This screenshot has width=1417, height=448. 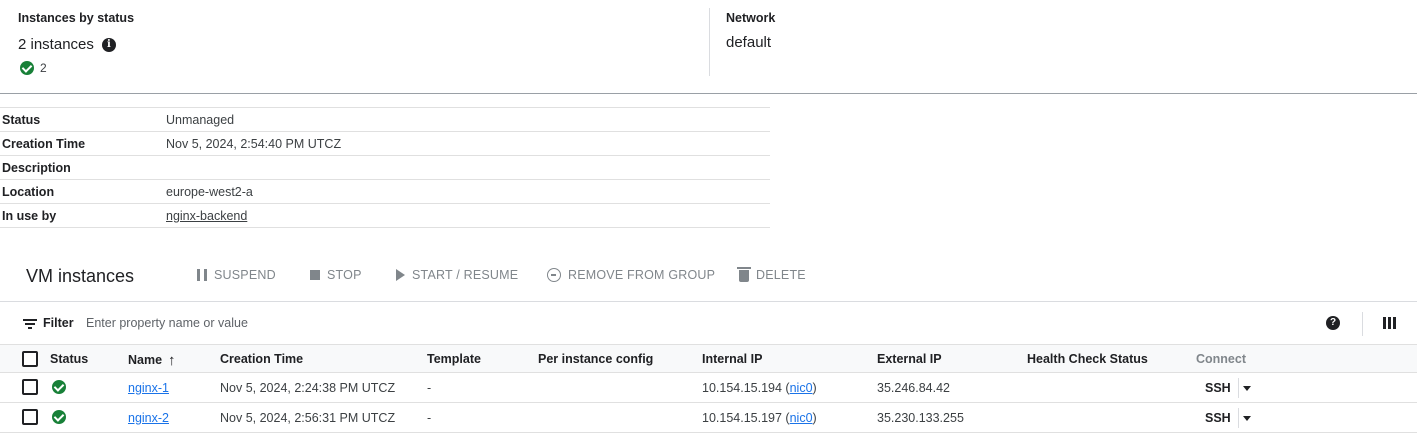 I want to click on filter-bar: Filter ?, so click(x=708, y=323).